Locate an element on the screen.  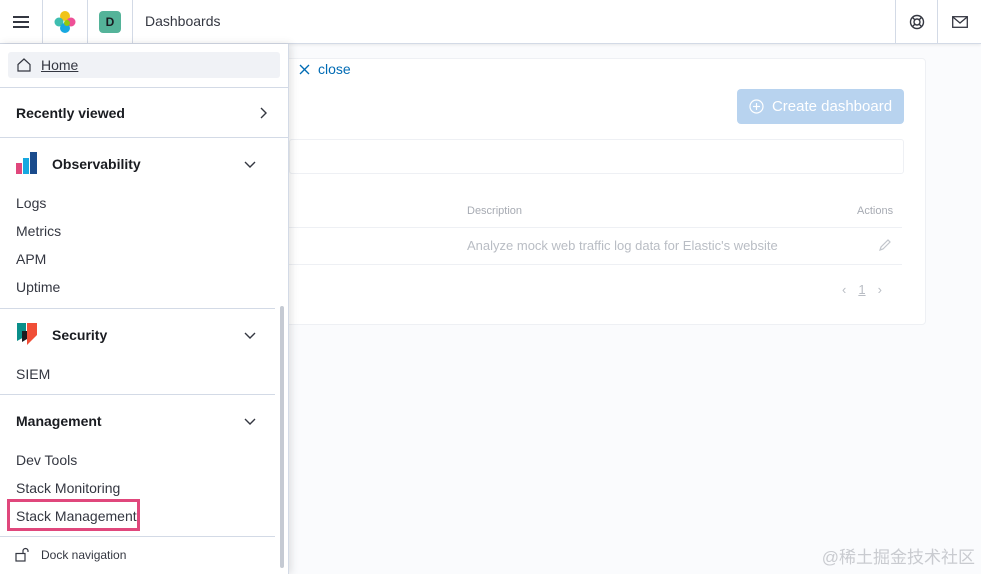
search-input is located at coordinates (596, 156).